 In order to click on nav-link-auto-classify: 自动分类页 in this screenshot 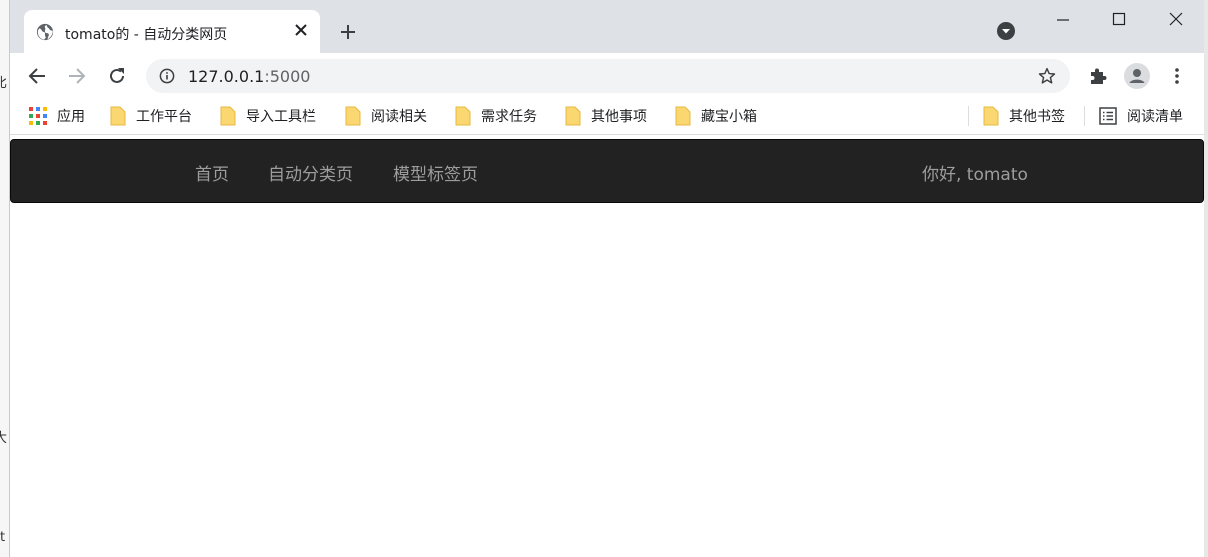, I will do `click(310, 172)`.